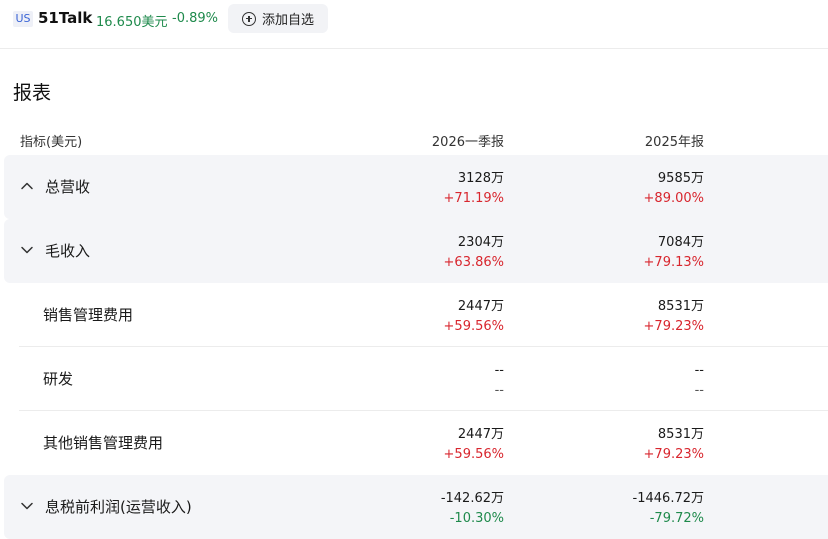 This screenshot has height=539, width=828. I want to click on cell-2025annual: 9585万 +89.00%, so click(674, 189).